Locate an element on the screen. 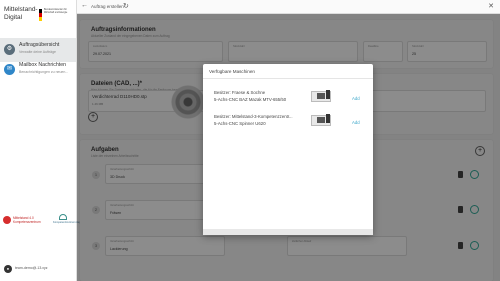 Image resolution: width=500 pixels, height=281 pixels. sidebar-item-sublabel: Verwalte deine Aufträge is located at coordinates (37, 52).